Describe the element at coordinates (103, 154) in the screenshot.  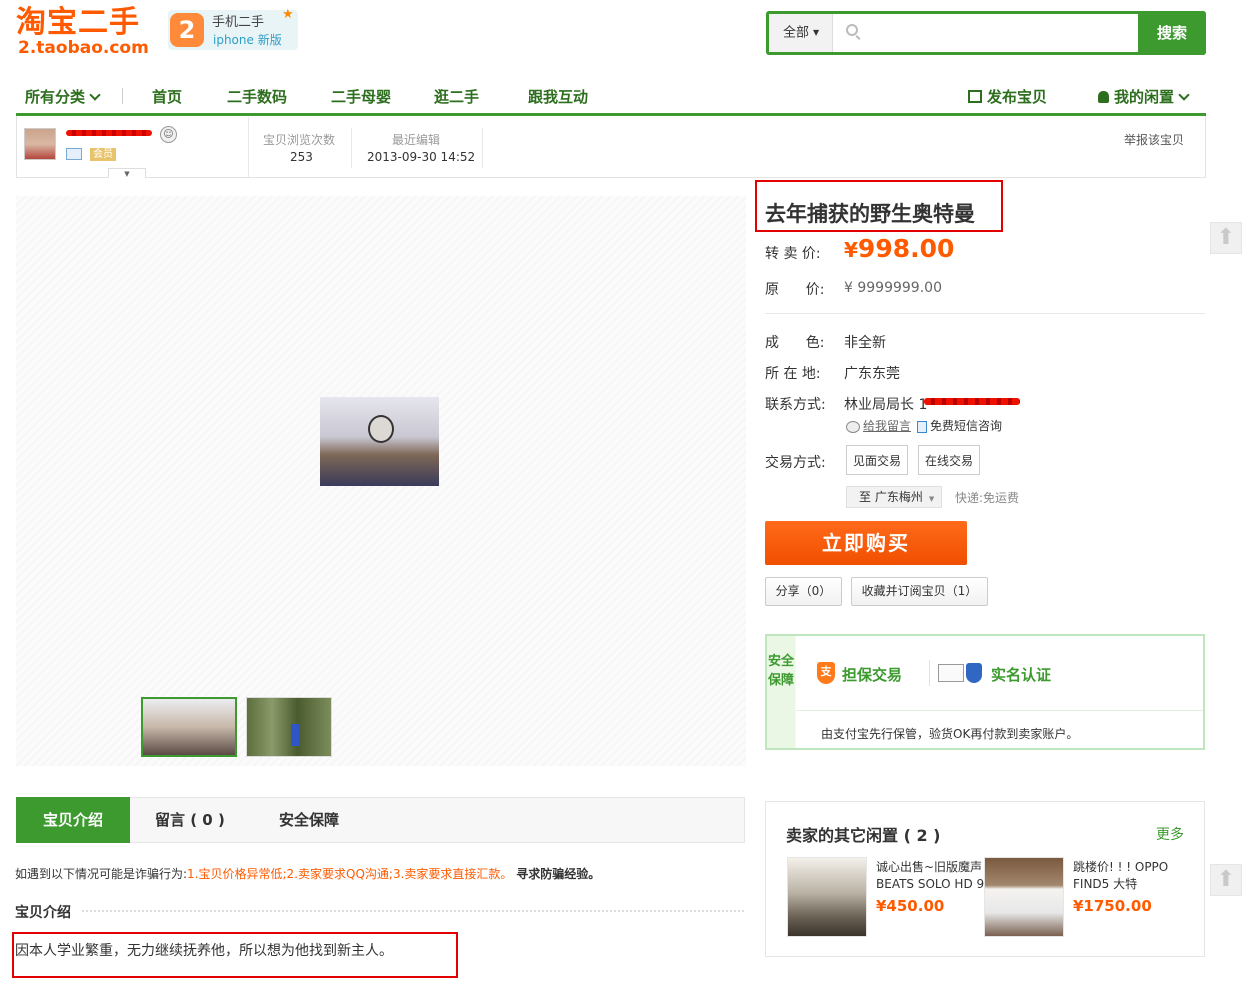
I see `member-badge: 会员` at that location.